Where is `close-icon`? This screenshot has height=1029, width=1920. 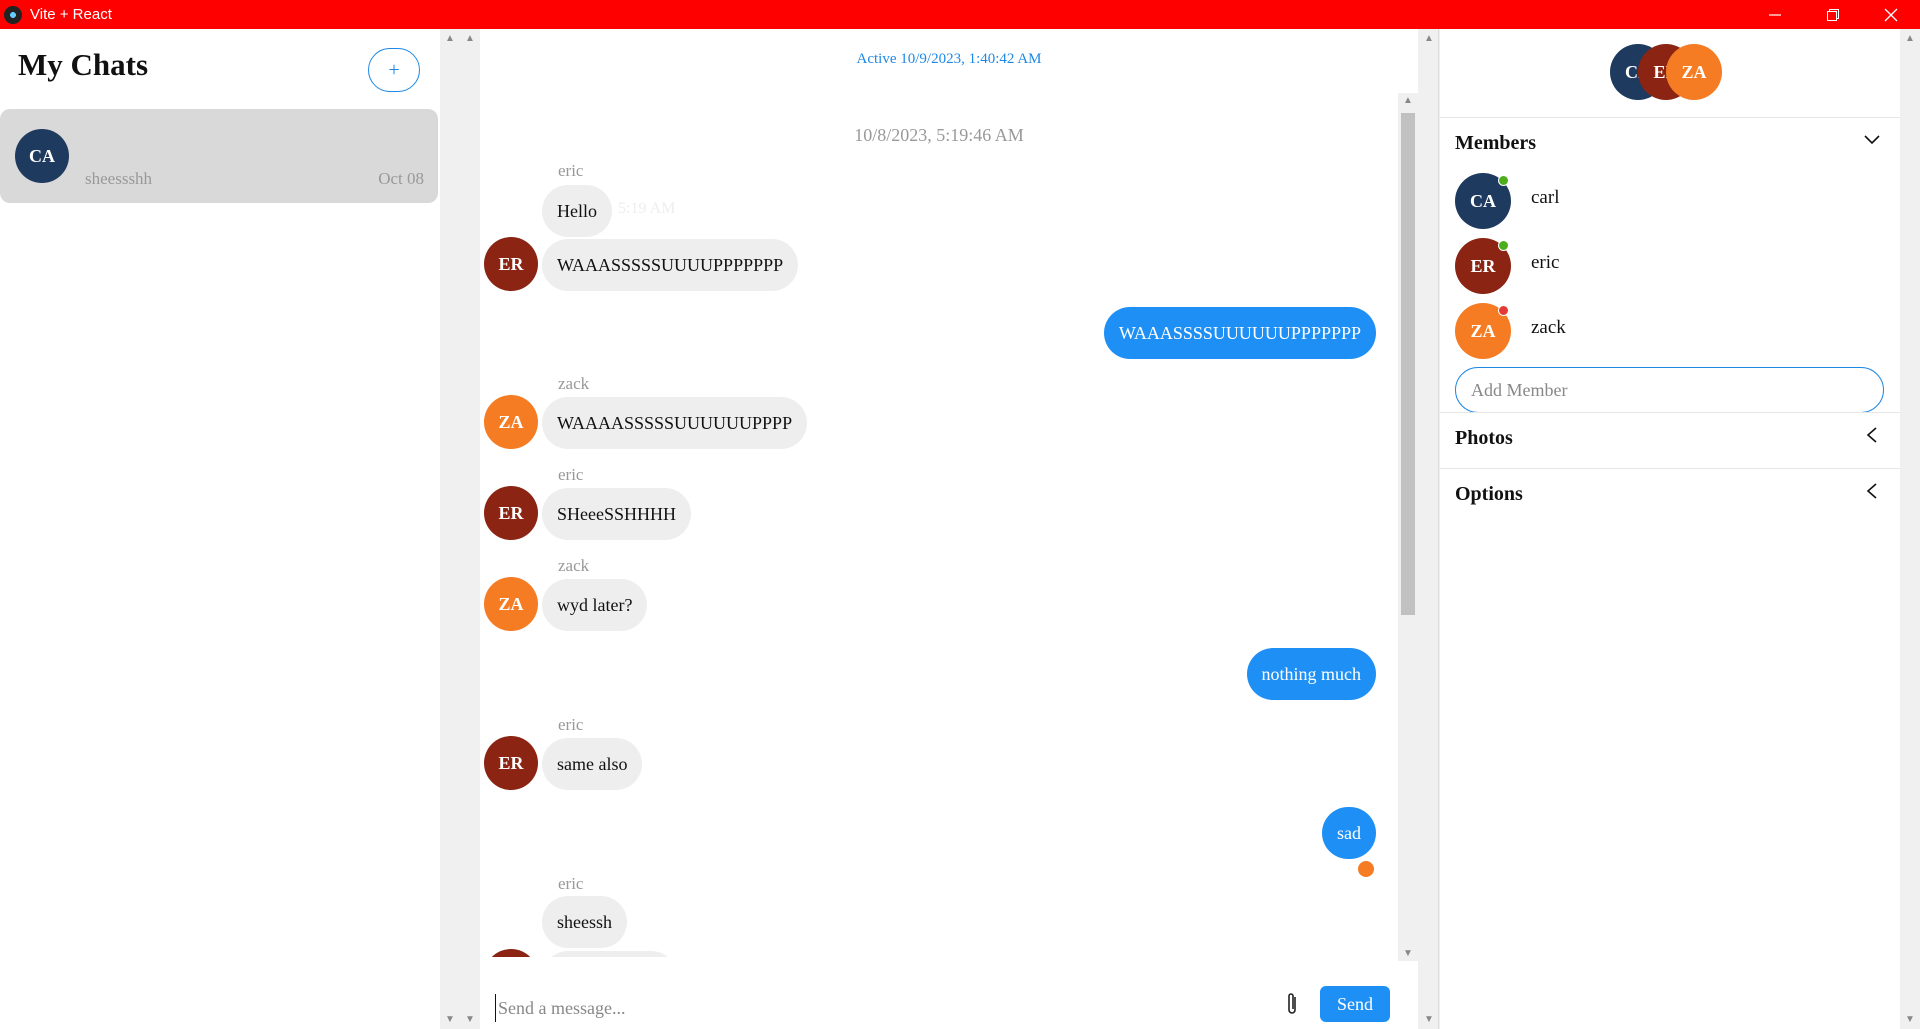 close-icon is located at coordinates (1891, 14).